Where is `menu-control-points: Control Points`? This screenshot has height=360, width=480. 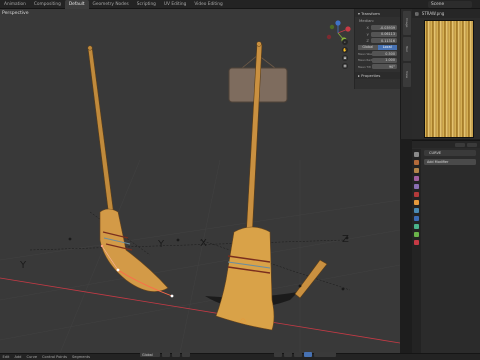
menu-control-points: Control Points is located at coordinates (55, 357).